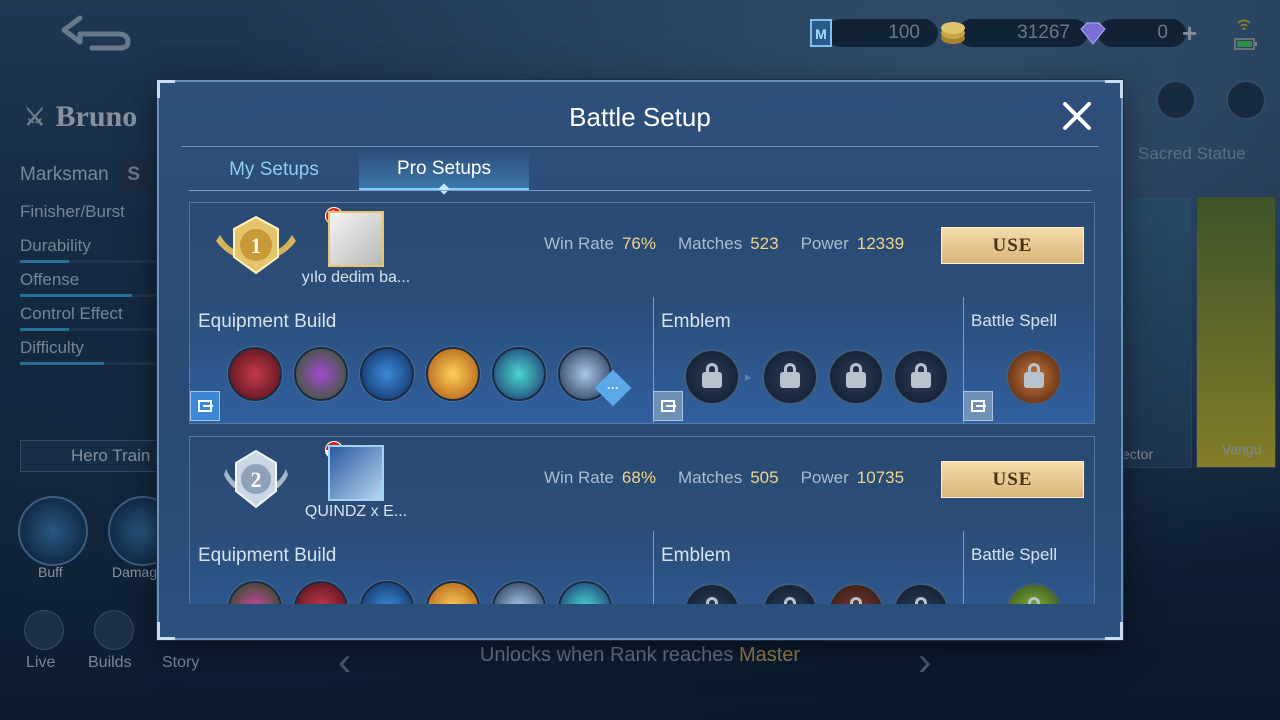  I want to click on matches-value: 505, so click(764, 477).